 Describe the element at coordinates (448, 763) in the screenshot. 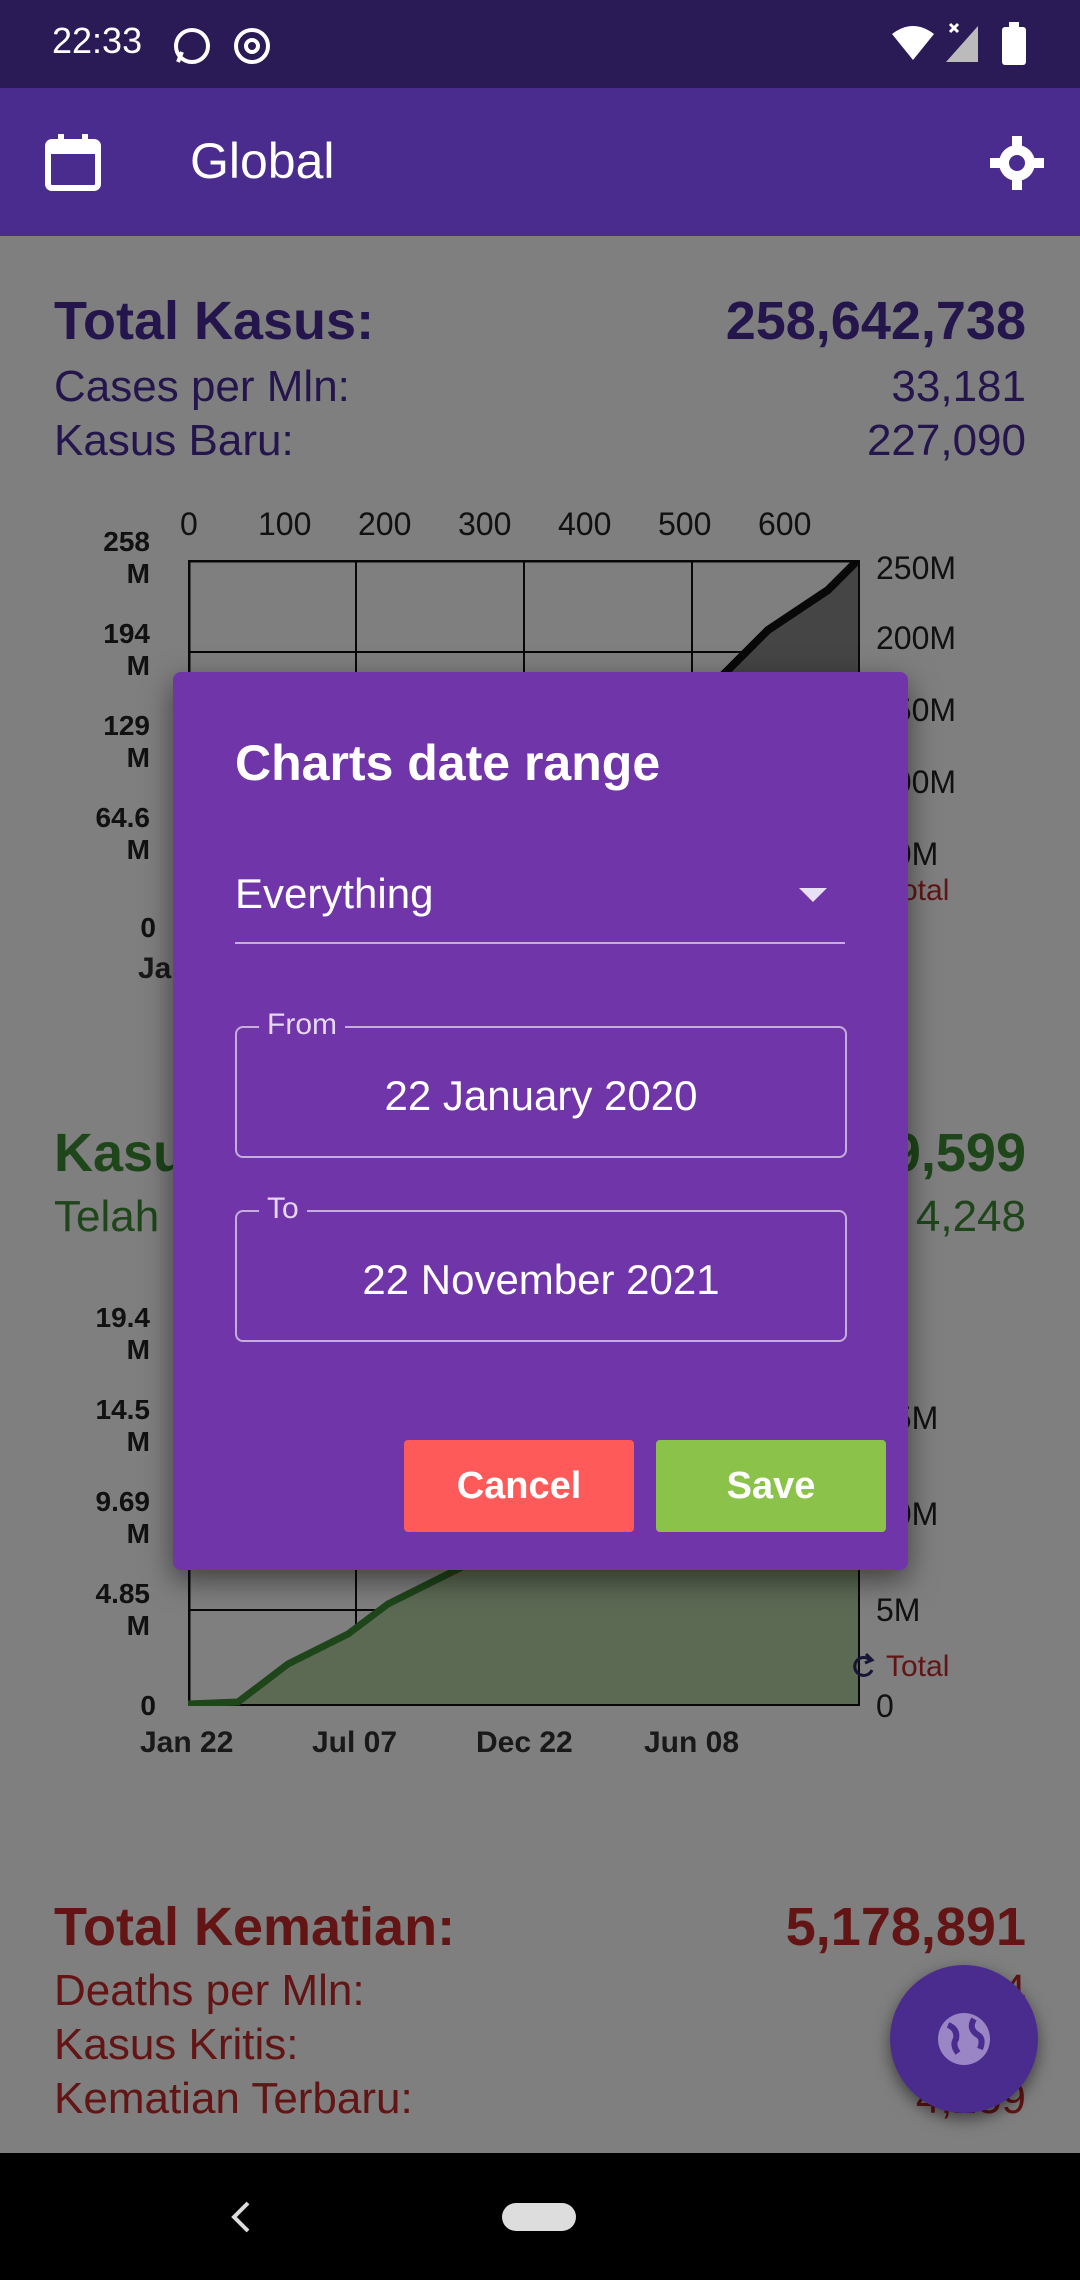

I see `dialog-title: Charts date range` at that location.